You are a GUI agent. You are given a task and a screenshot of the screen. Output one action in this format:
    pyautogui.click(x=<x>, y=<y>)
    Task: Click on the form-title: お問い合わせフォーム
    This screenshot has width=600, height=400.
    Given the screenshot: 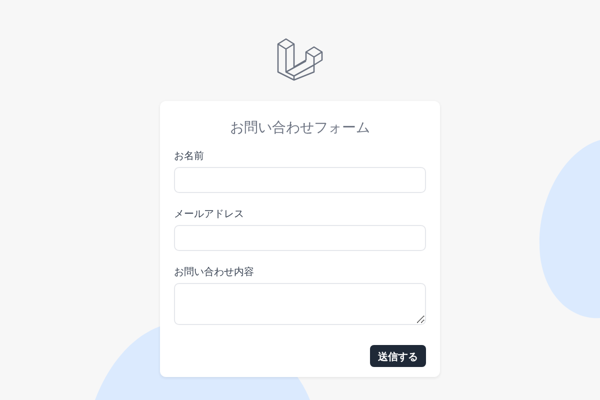 What is the action you would take?
    pyautogui.click(x=300, y=128)
    